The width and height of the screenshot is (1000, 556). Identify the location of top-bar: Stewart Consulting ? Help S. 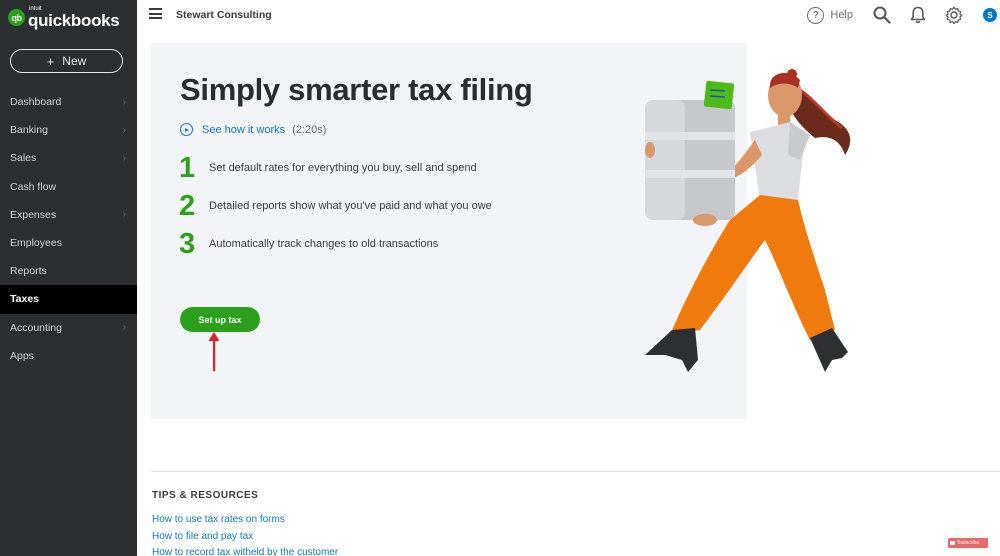
(568, 15).